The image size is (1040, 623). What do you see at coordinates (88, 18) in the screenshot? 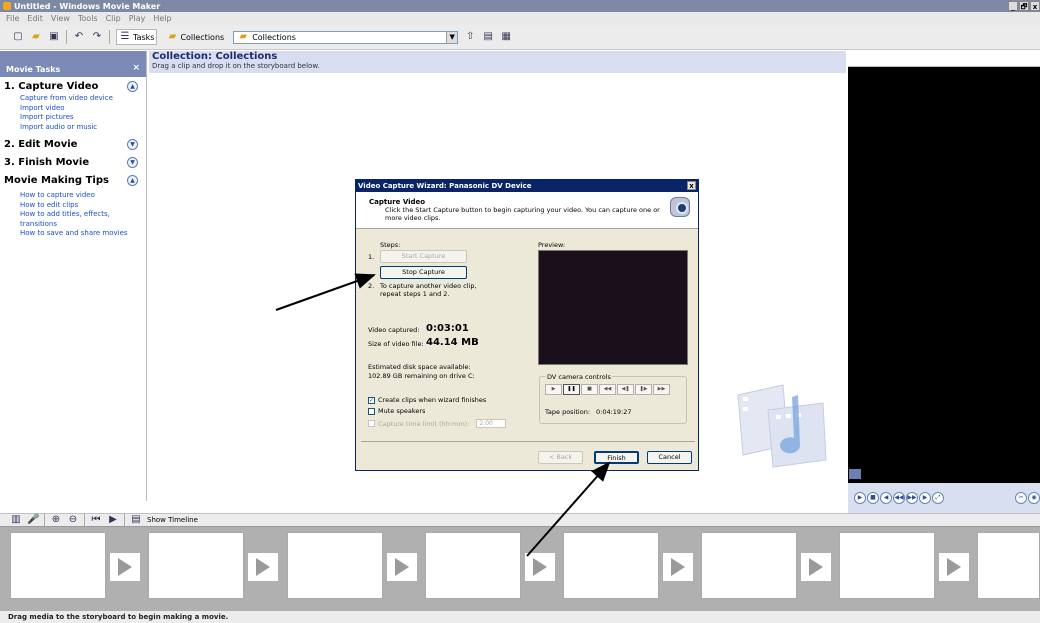
I see `menu-tools: Tools` at bounding box center [88, 18].